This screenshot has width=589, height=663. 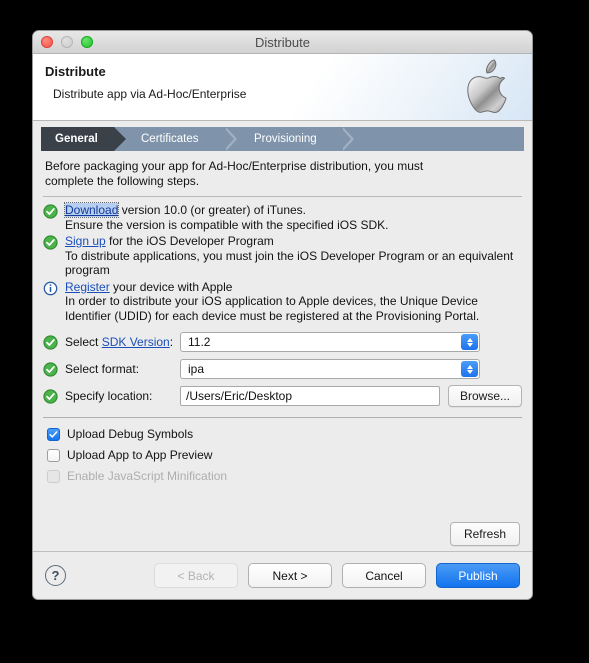 I want to click on step-general: General, so click(x=83, y=139).